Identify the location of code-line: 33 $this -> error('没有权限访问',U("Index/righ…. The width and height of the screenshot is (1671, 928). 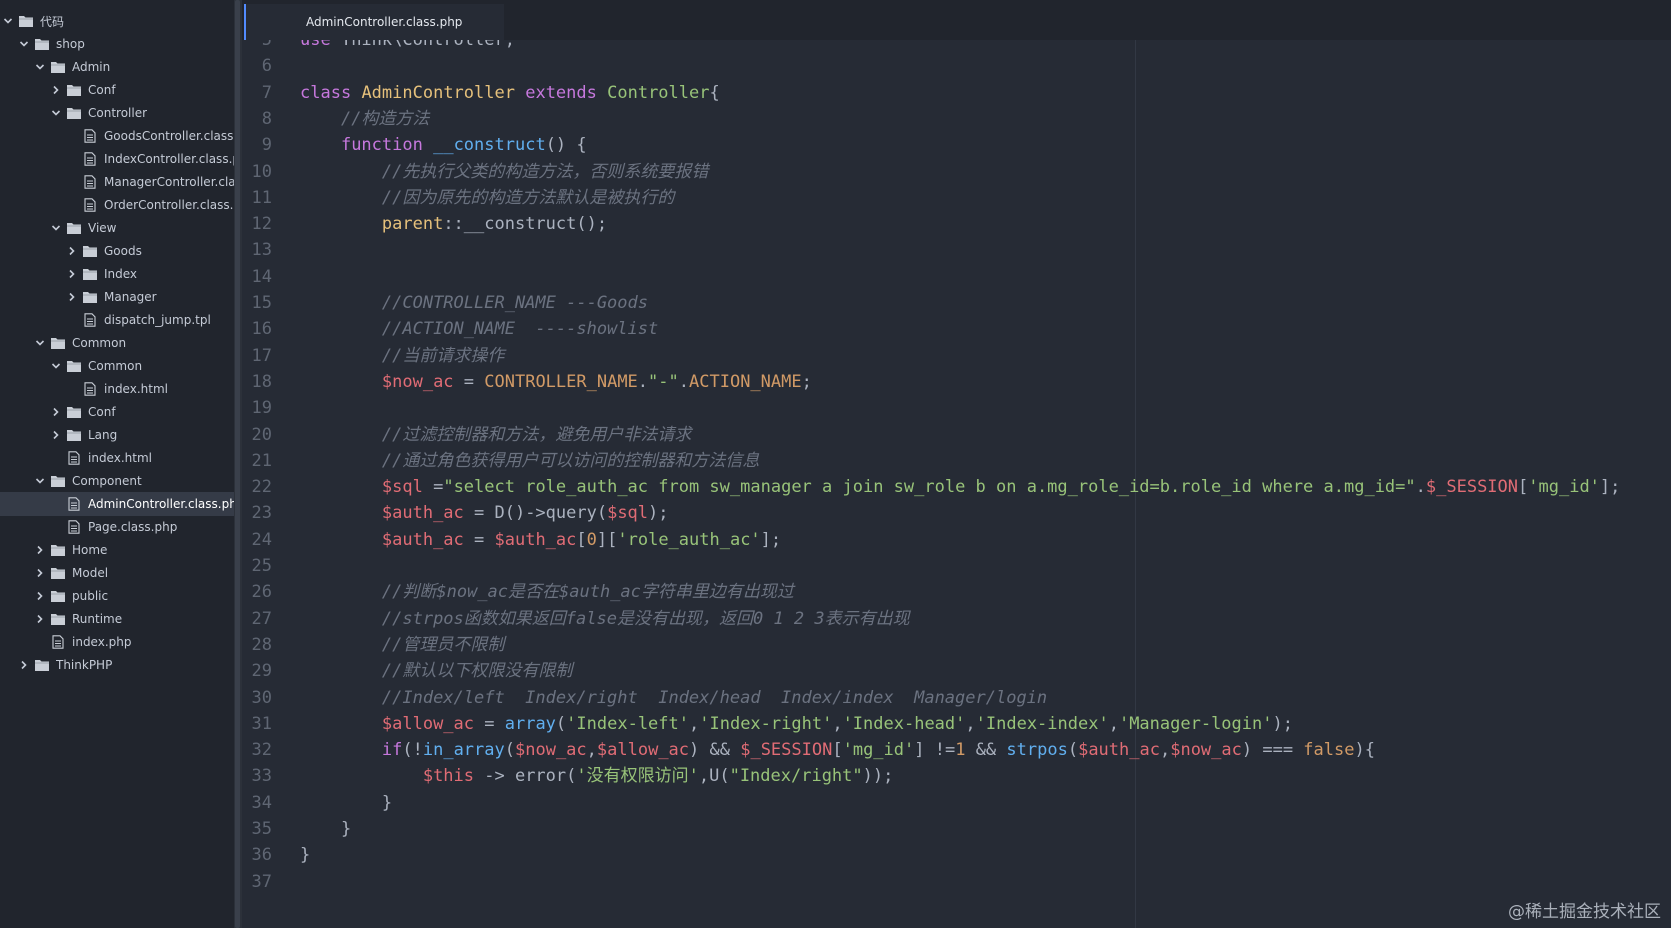
(956, 776).